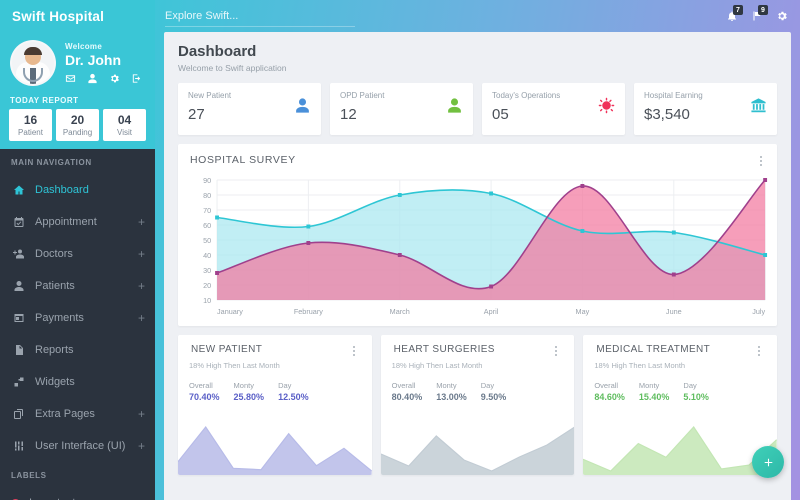 The image size is (800, 500). Describe the element at coordinates (451, 397) in the screenshot. I see `metric-value: 13.00%` at that location.